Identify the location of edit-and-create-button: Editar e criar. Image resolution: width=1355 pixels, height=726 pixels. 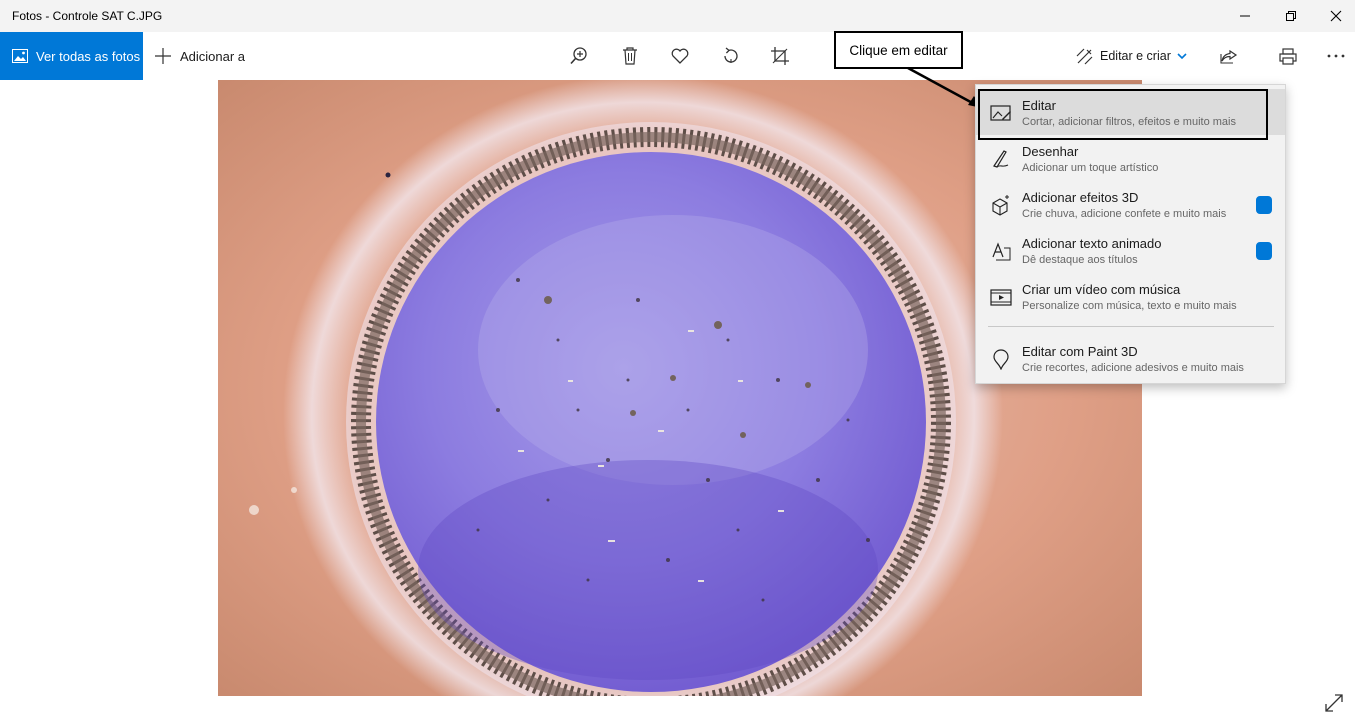
(1131, 56).